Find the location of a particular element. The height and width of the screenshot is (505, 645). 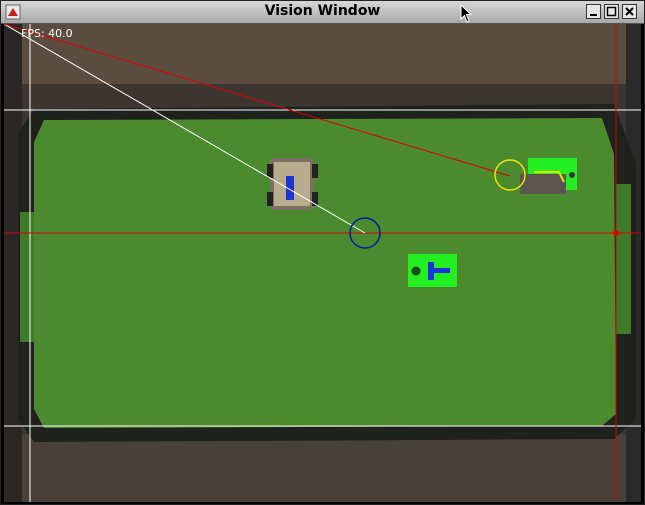

close-icon is located at coordinates (629, 11).